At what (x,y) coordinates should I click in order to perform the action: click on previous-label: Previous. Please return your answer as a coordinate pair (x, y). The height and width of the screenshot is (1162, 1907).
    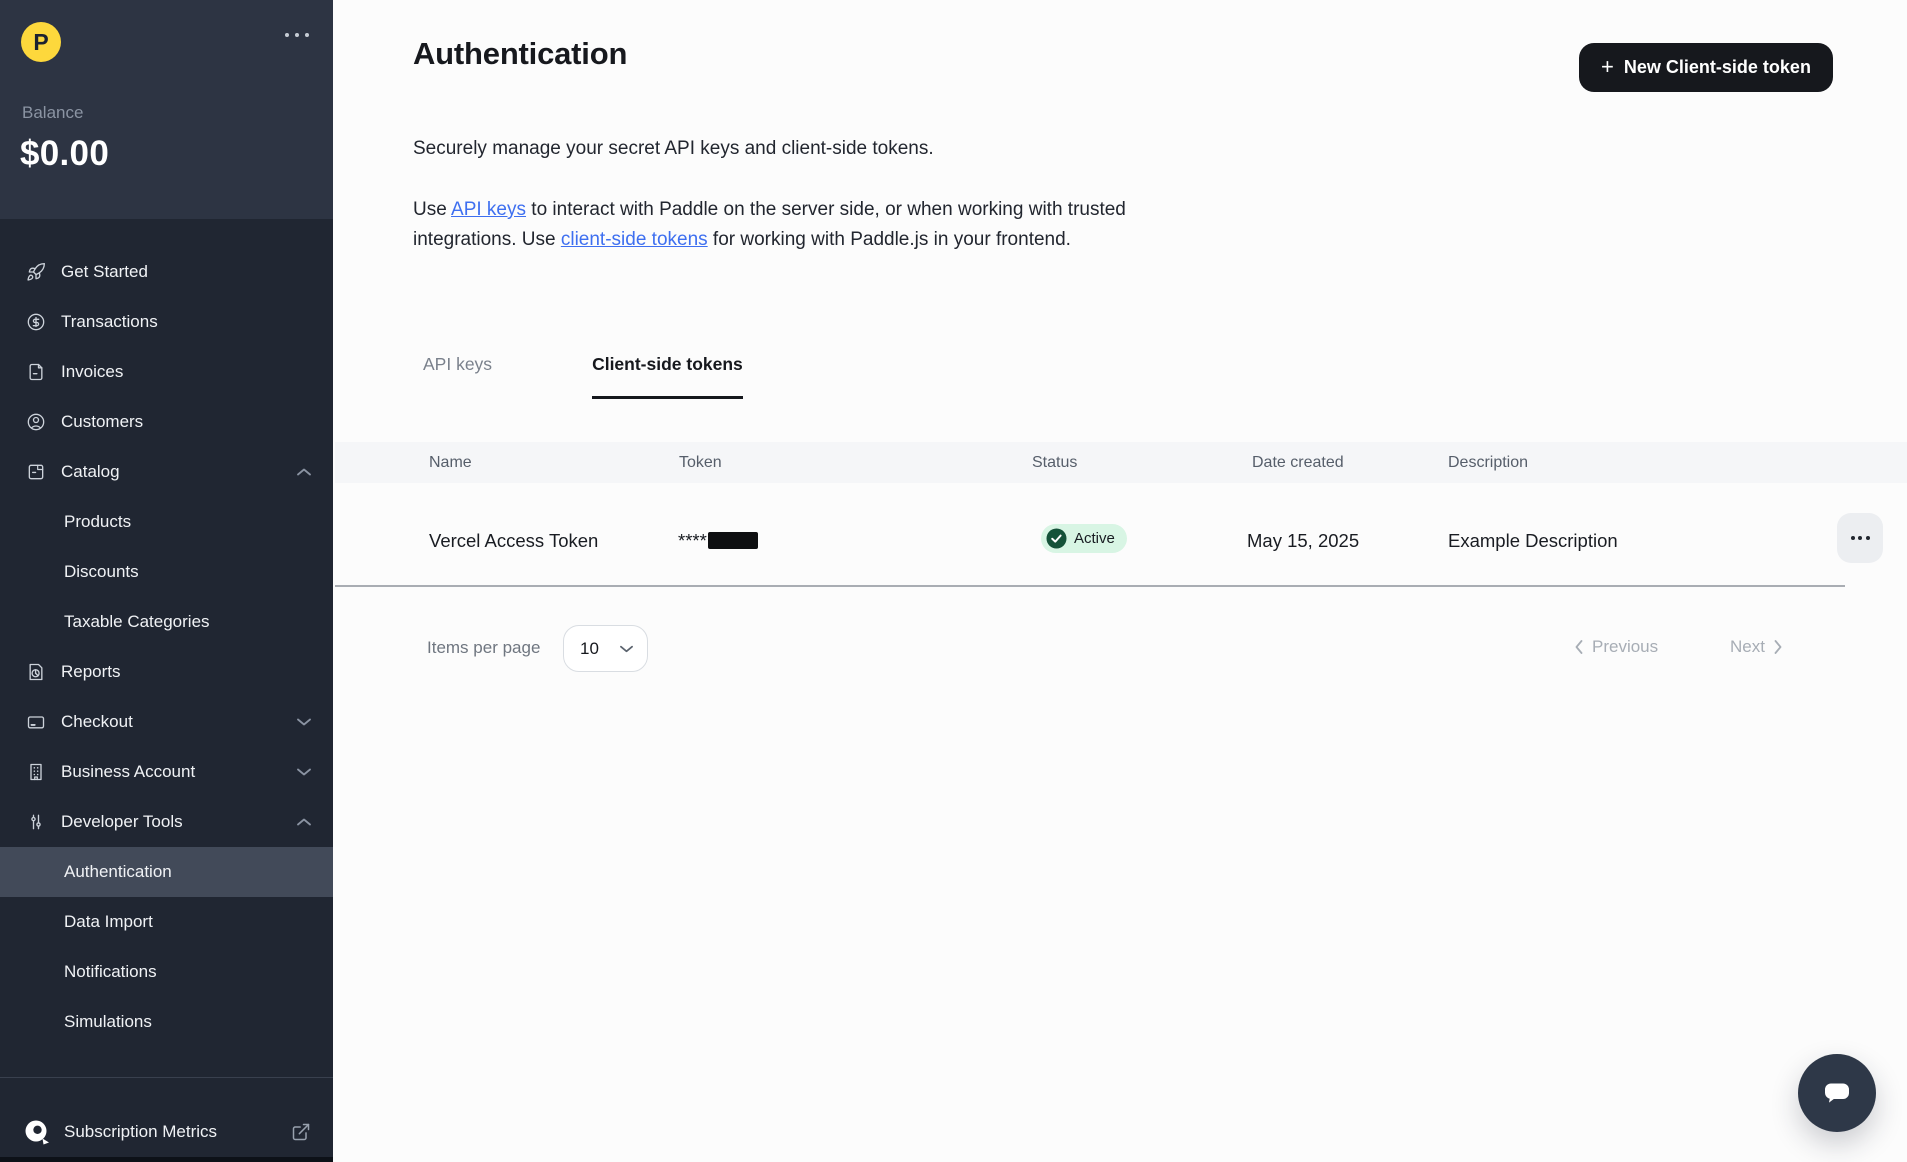
    Looking at the image, I should click on (1625, 646).